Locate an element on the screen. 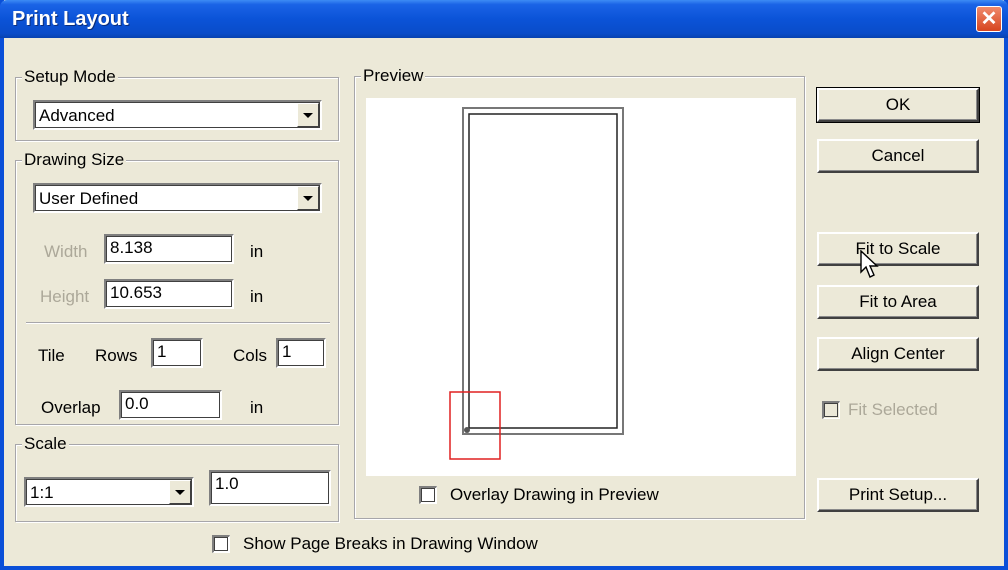 The width and height of the screenshot is (1008, 570). mouse-pointer-icon is located at coordinates (869, 264).